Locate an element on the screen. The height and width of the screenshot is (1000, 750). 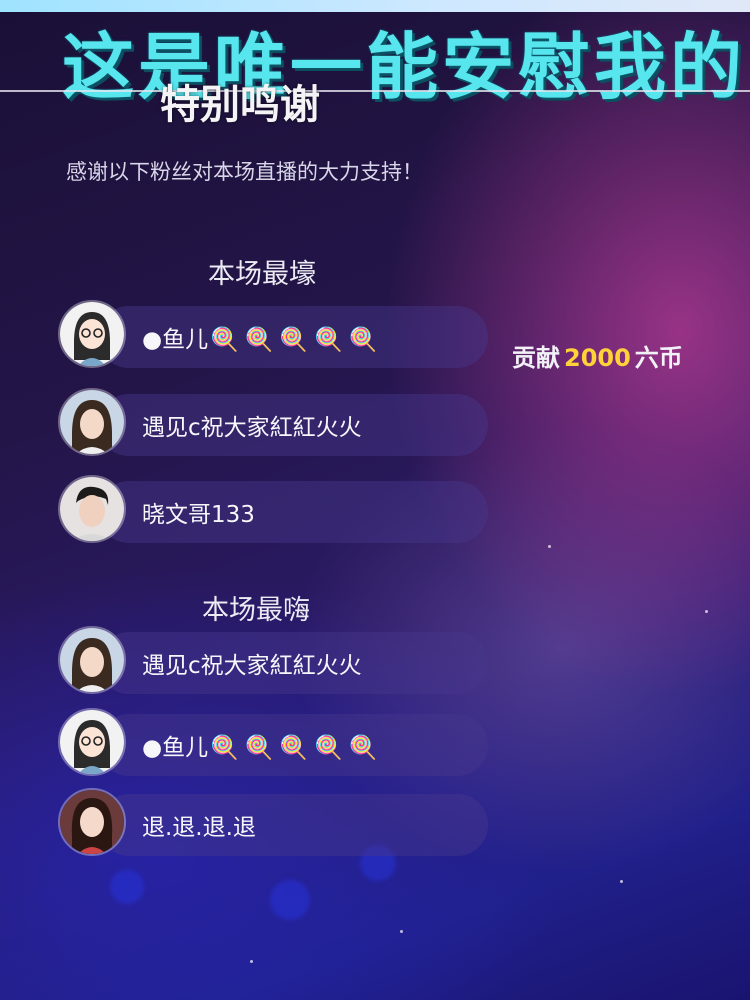
list-item: 晓文哥133 is located at coordinates (273, 510).